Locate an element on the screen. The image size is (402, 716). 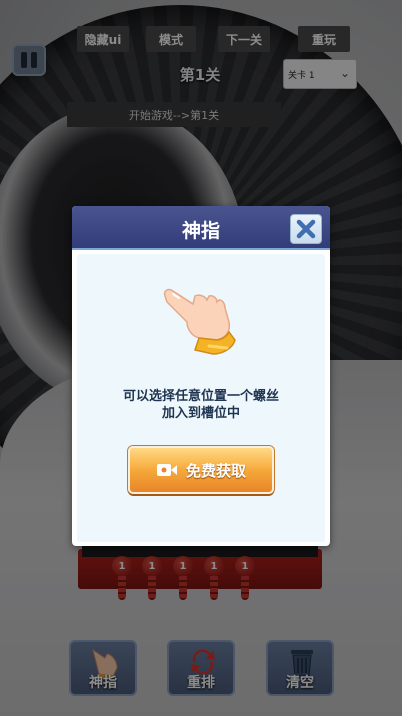
dialog-description: 可以选择任意位置一个螺丝 加入到槽位中 is located at coordinates (201, 405).